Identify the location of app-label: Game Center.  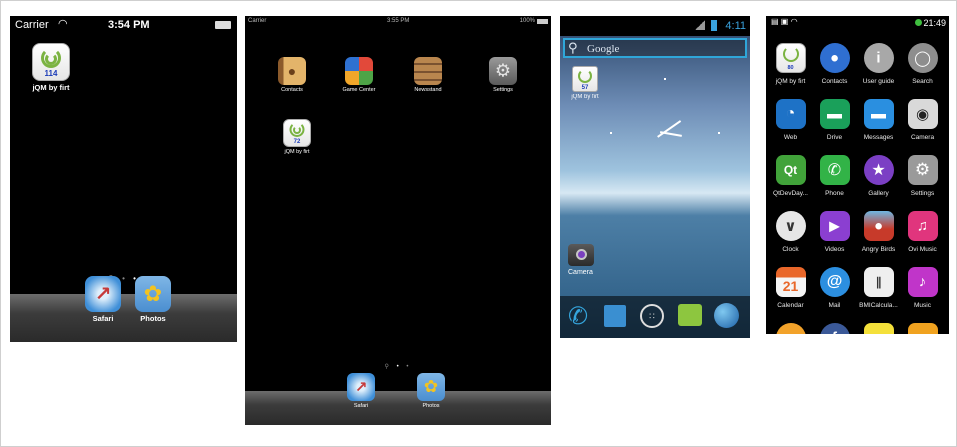
(359, 90).